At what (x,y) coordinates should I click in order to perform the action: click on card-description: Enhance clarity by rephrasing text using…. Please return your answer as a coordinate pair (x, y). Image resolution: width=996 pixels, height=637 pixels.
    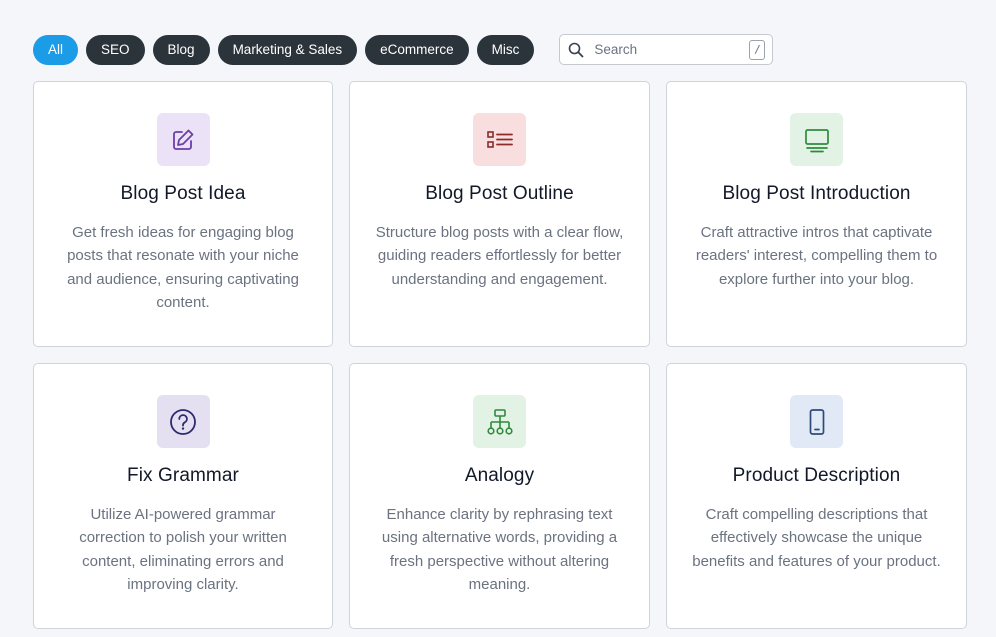
    Looking at the image, I should click on (499, 549).